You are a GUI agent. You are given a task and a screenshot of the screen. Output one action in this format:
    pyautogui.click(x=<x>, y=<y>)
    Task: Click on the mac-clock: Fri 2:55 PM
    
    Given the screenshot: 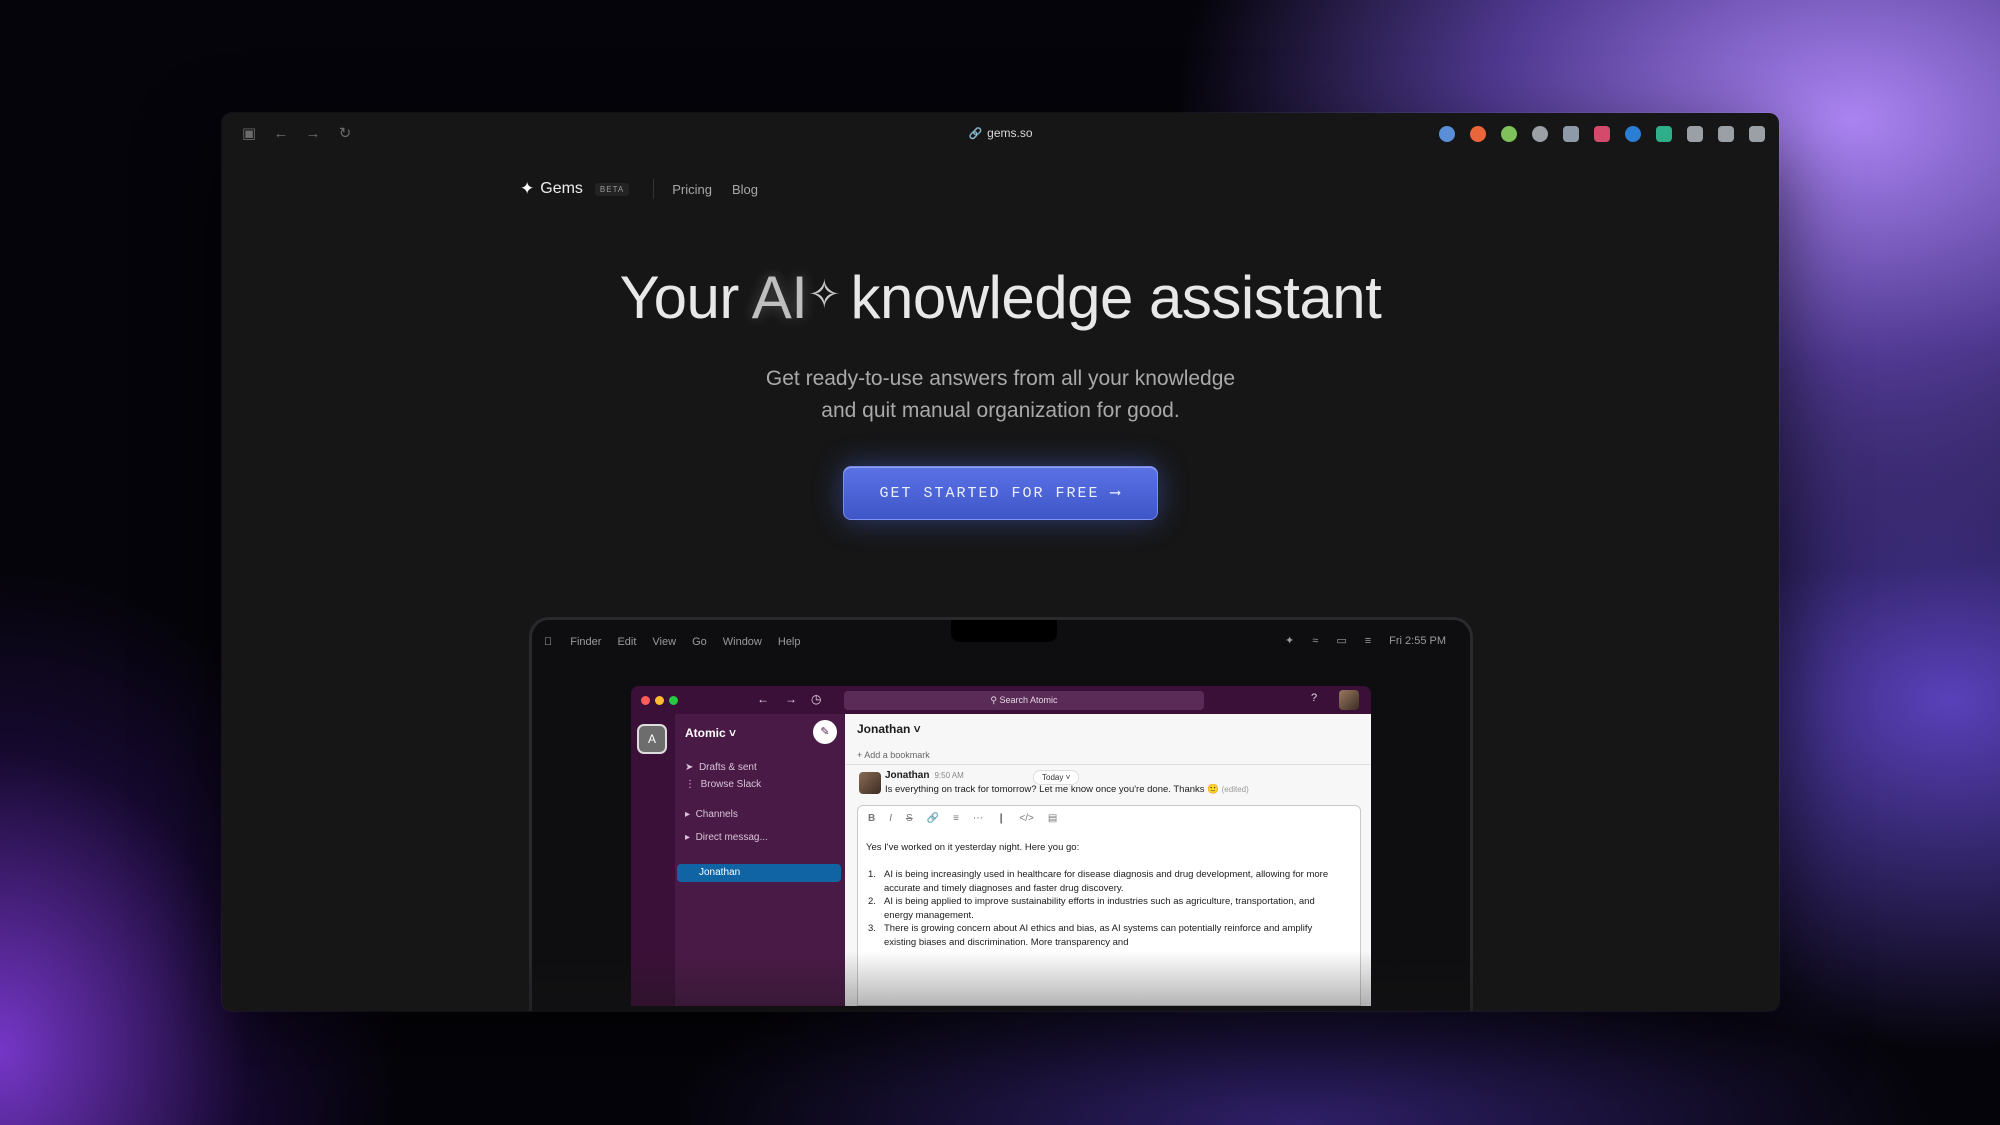 What is the action you would take?
    pyautogui.click(x=1417, y=640)
    